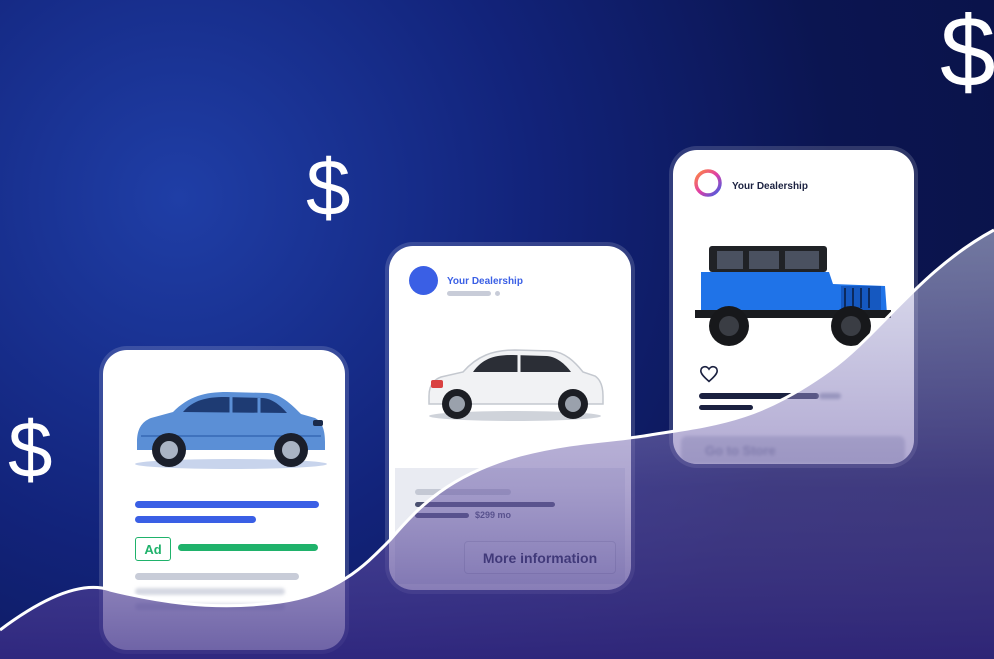  What do you see at coordinates (709, 374) in the screenshot?
I see `heart-outline-icon` at bounding box center [709, 374].